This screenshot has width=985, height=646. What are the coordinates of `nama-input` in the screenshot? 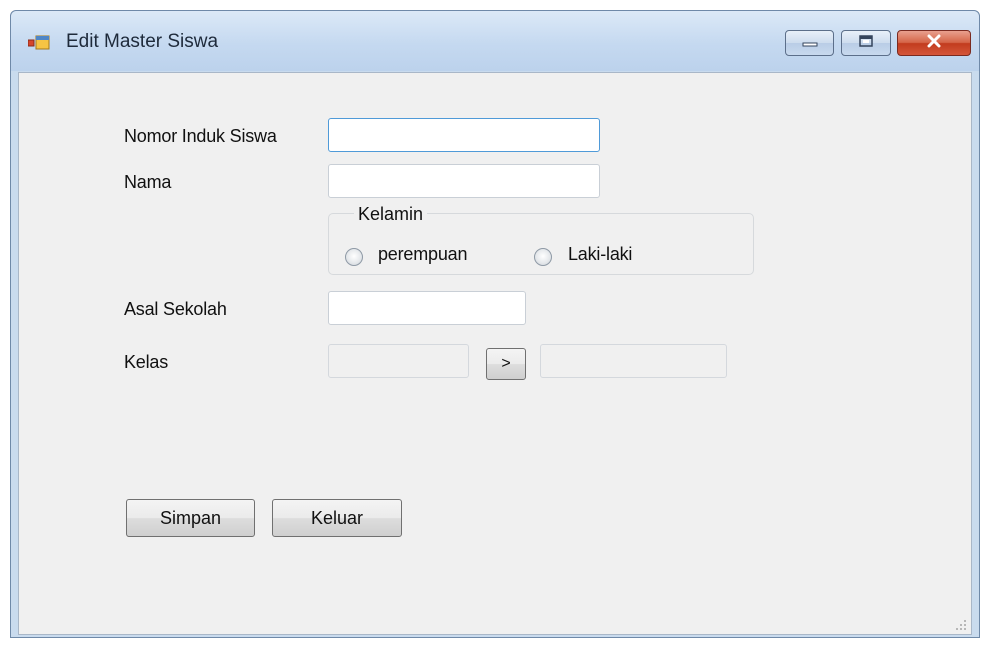 It's located at (464, 181).